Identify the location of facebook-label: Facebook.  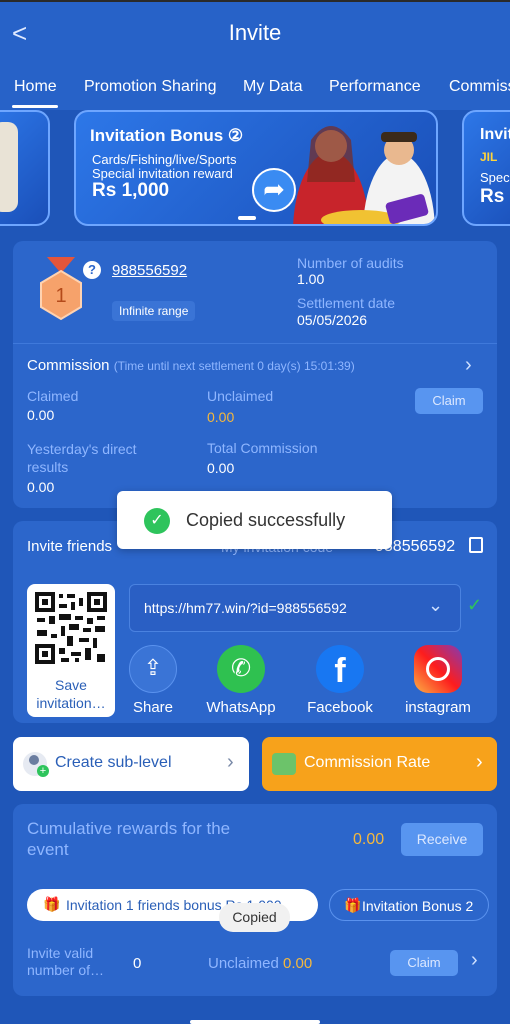
(340, 707).